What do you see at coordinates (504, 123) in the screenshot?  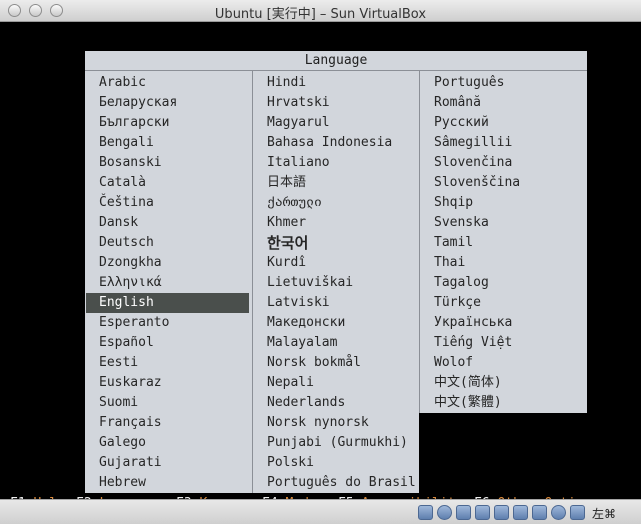 I see `language-option: Русский` at bounding box center [504, 123].